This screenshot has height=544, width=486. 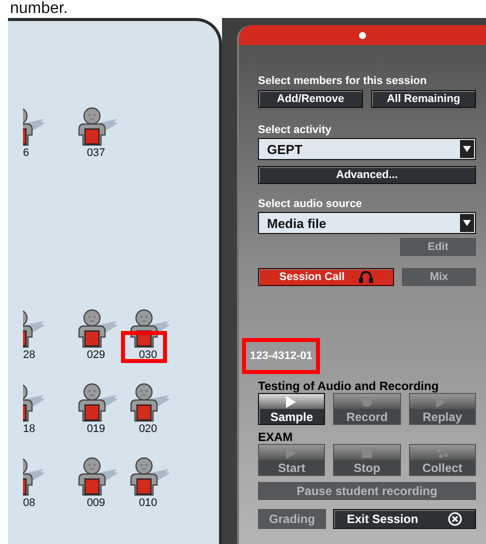 What do you see at coordinates (362, 35) in the screenshot?
I see `dot-icon` at bounding box center [362, 35].